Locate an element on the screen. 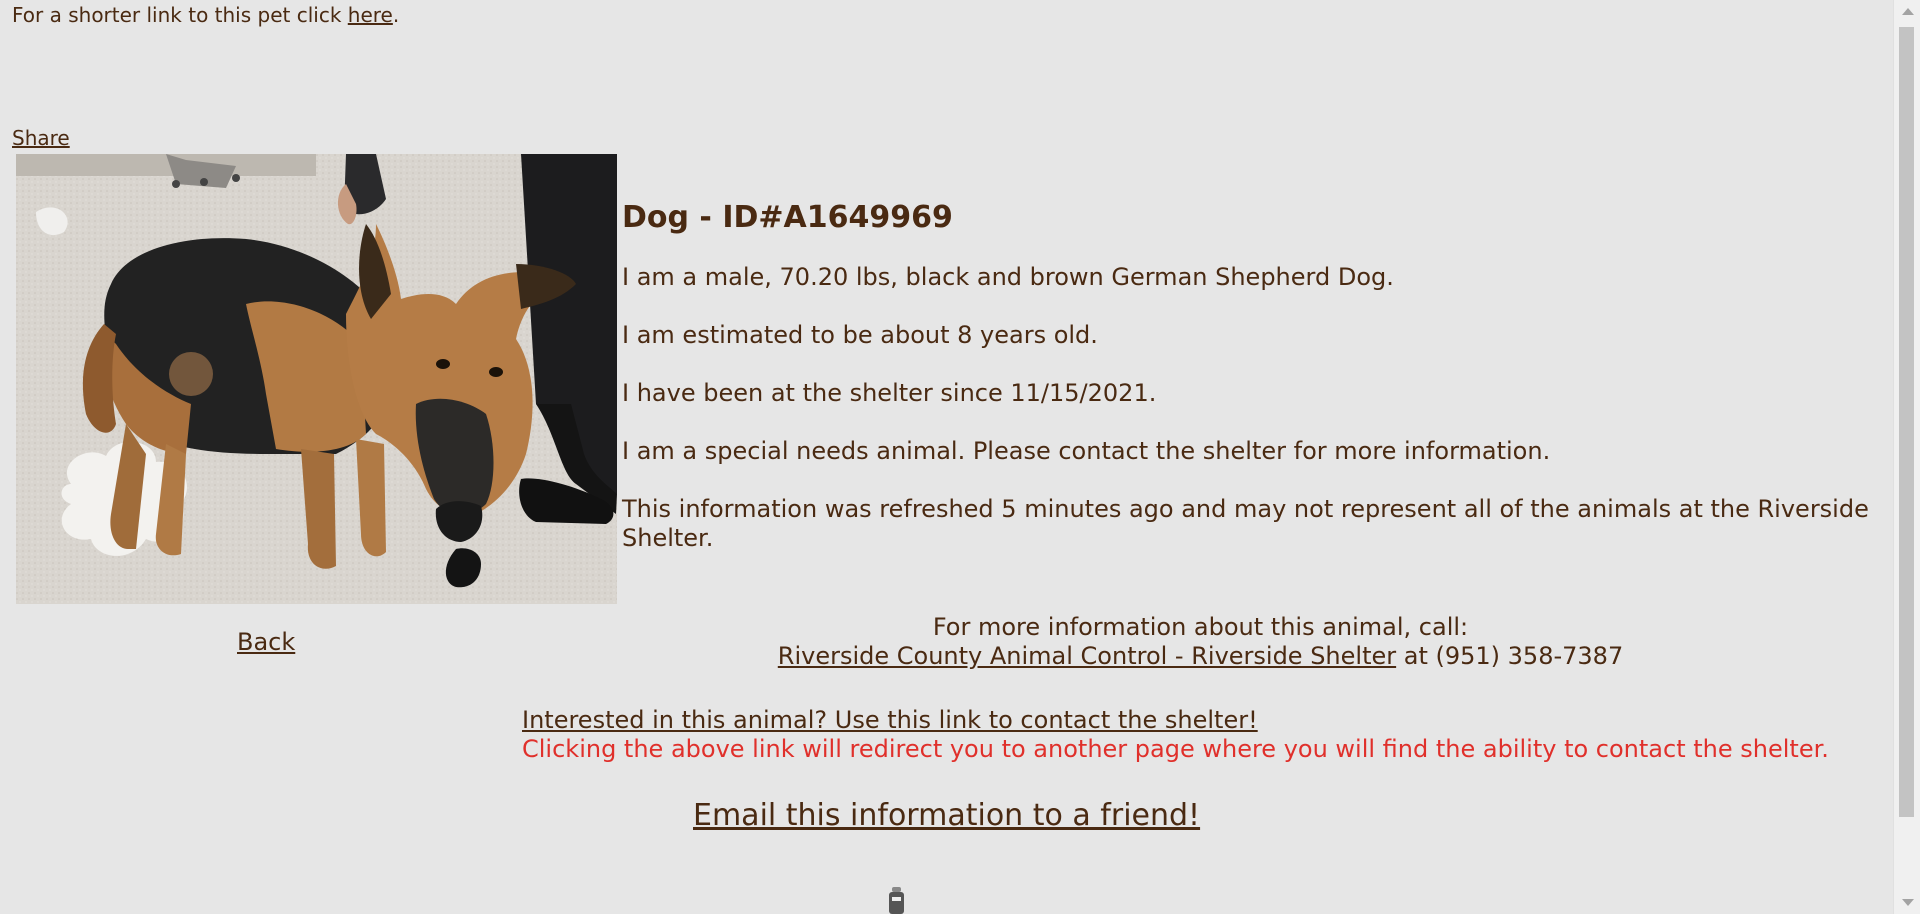 The image size is (1920, 914). short-link-suffix: . is located at coordinates (396, 15).